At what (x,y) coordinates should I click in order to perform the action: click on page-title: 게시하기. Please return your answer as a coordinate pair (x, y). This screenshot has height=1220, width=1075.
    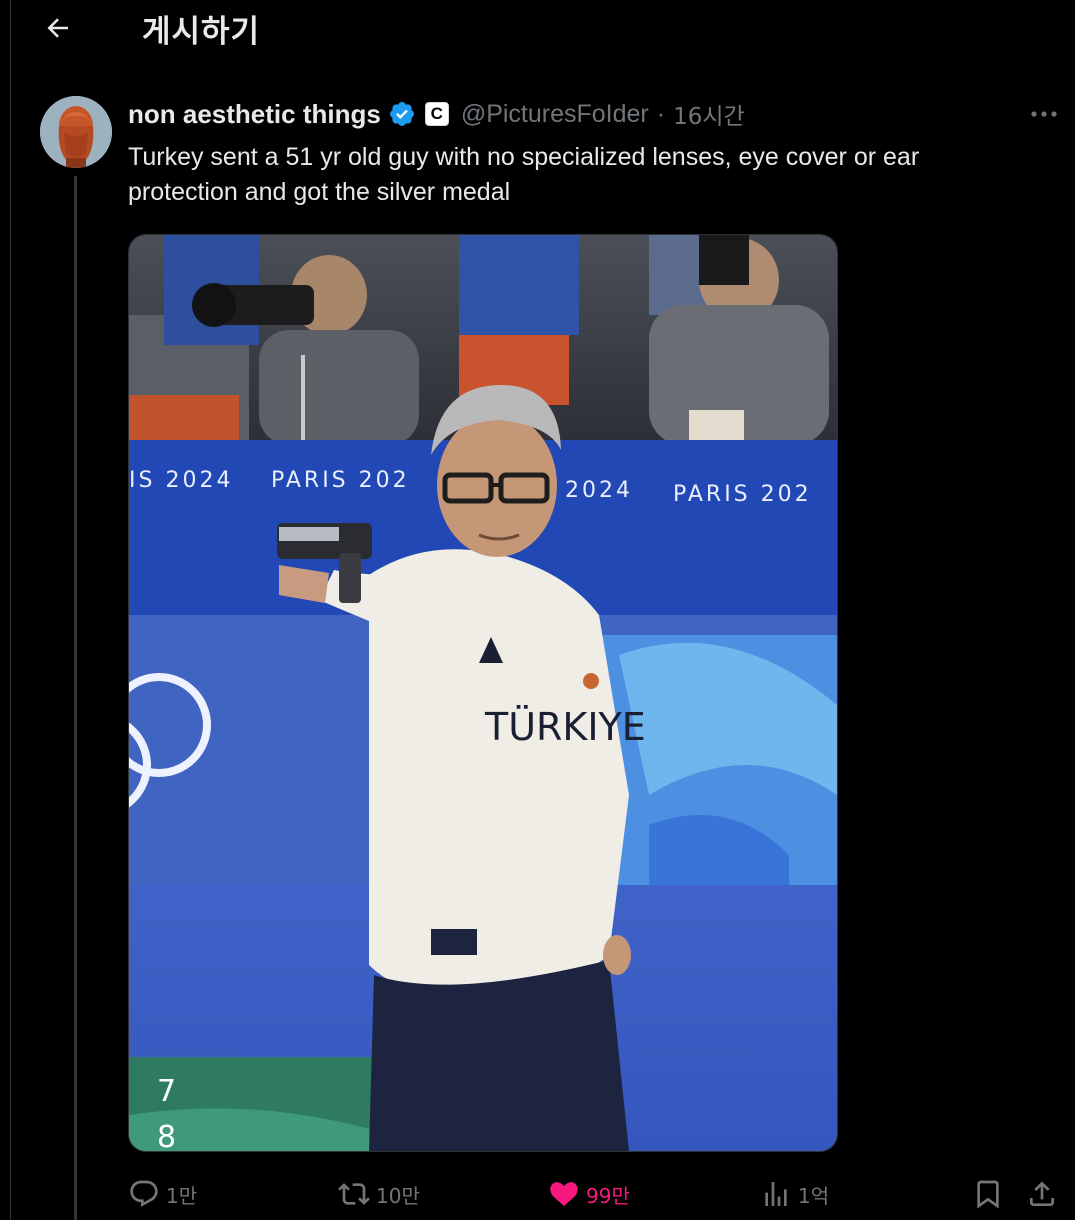
    Looking at the image, I should click on (201, 32).